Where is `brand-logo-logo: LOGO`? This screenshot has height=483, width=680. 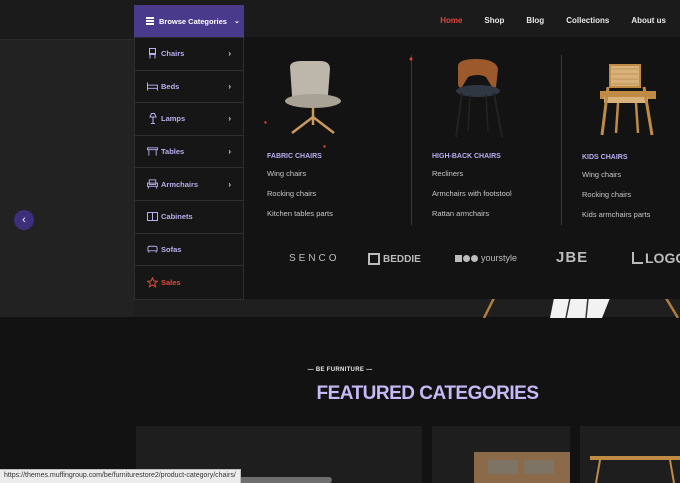
brand-logo-logo: LOGO is located at coordinates (656, 258).